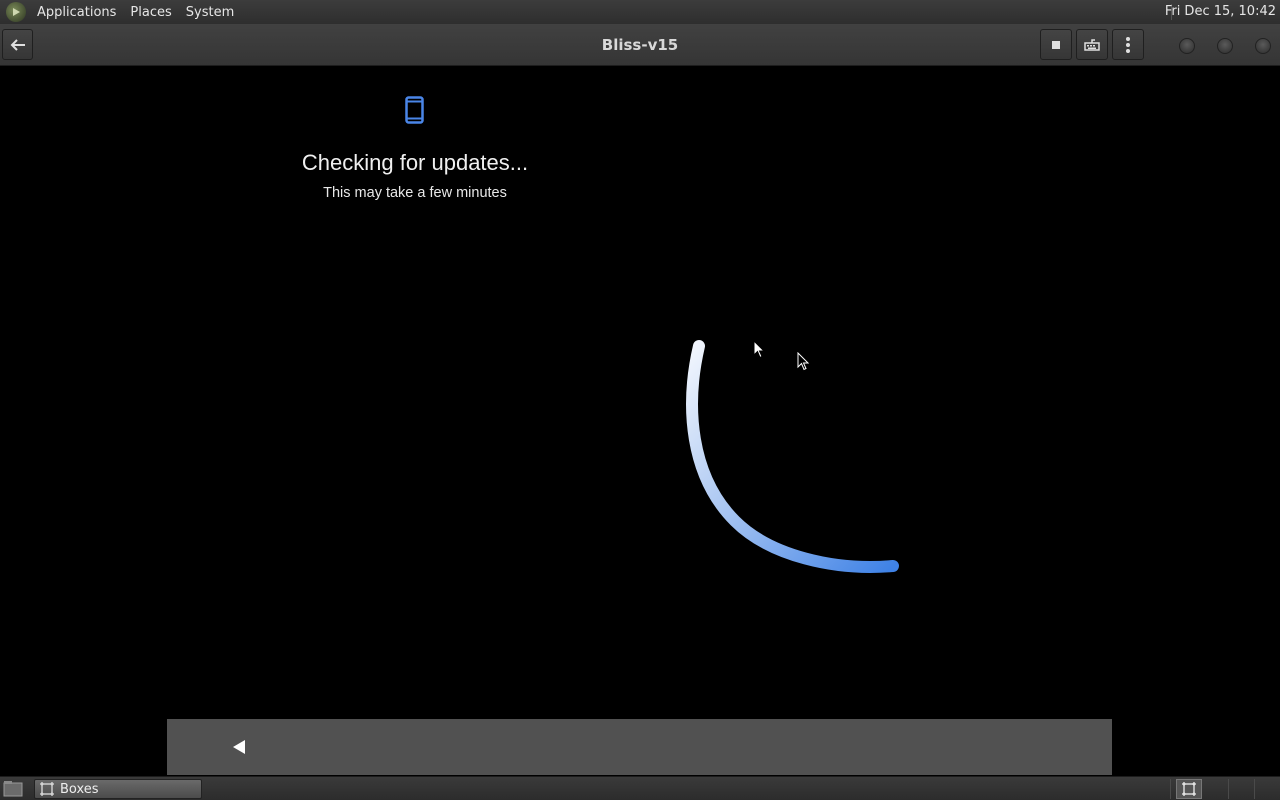 The image size is (1280, 800). What do you see at coordinates (79, 789) in the screenshot?
I see `taskbar-item-label: Boxes` at bounding box center [79, 789].